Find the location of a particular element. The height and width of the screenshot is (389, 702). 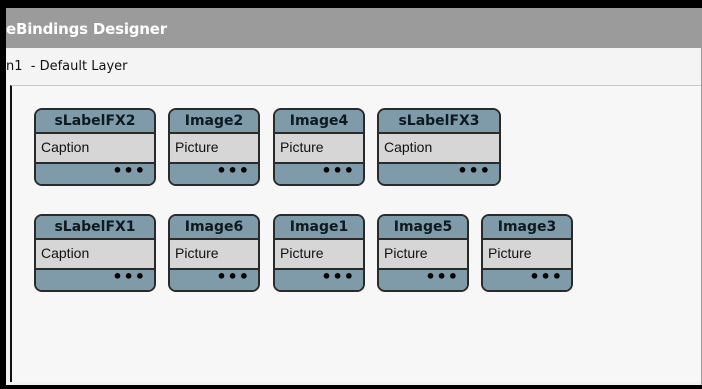

binding-node-title: Image2 is located at coordinates (214, 122).